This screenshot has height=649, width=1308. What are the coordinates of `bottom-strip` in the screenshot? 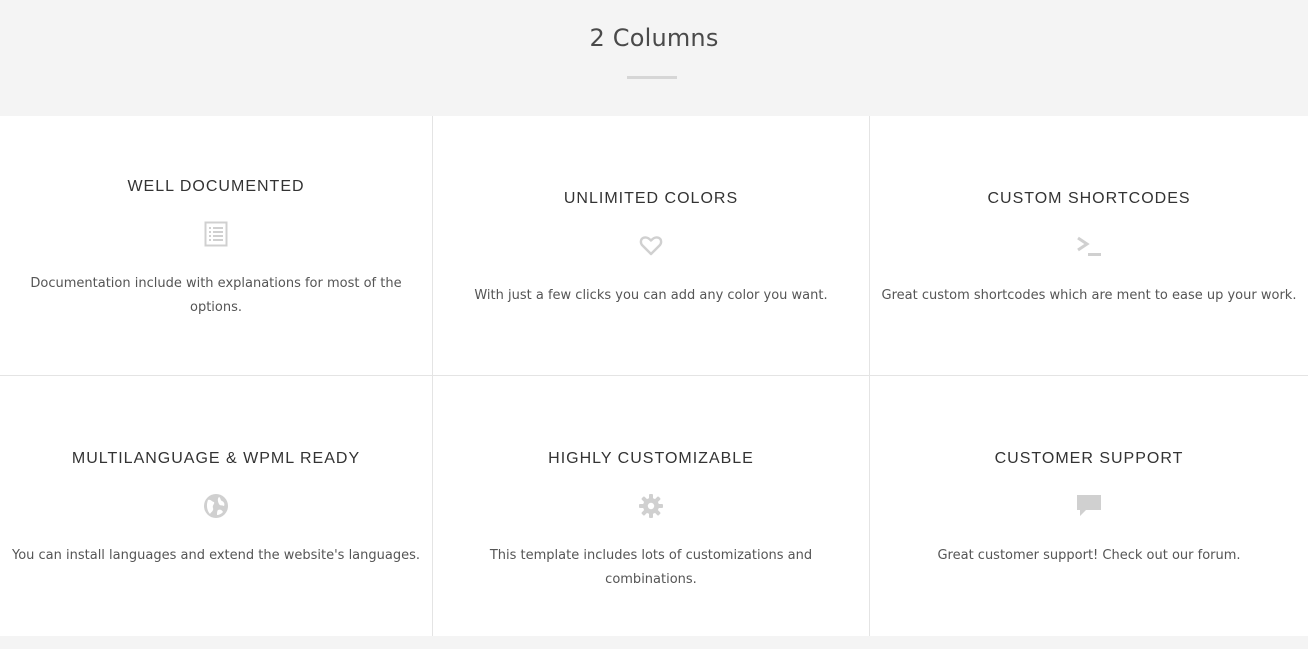 It's located at (654, 642).